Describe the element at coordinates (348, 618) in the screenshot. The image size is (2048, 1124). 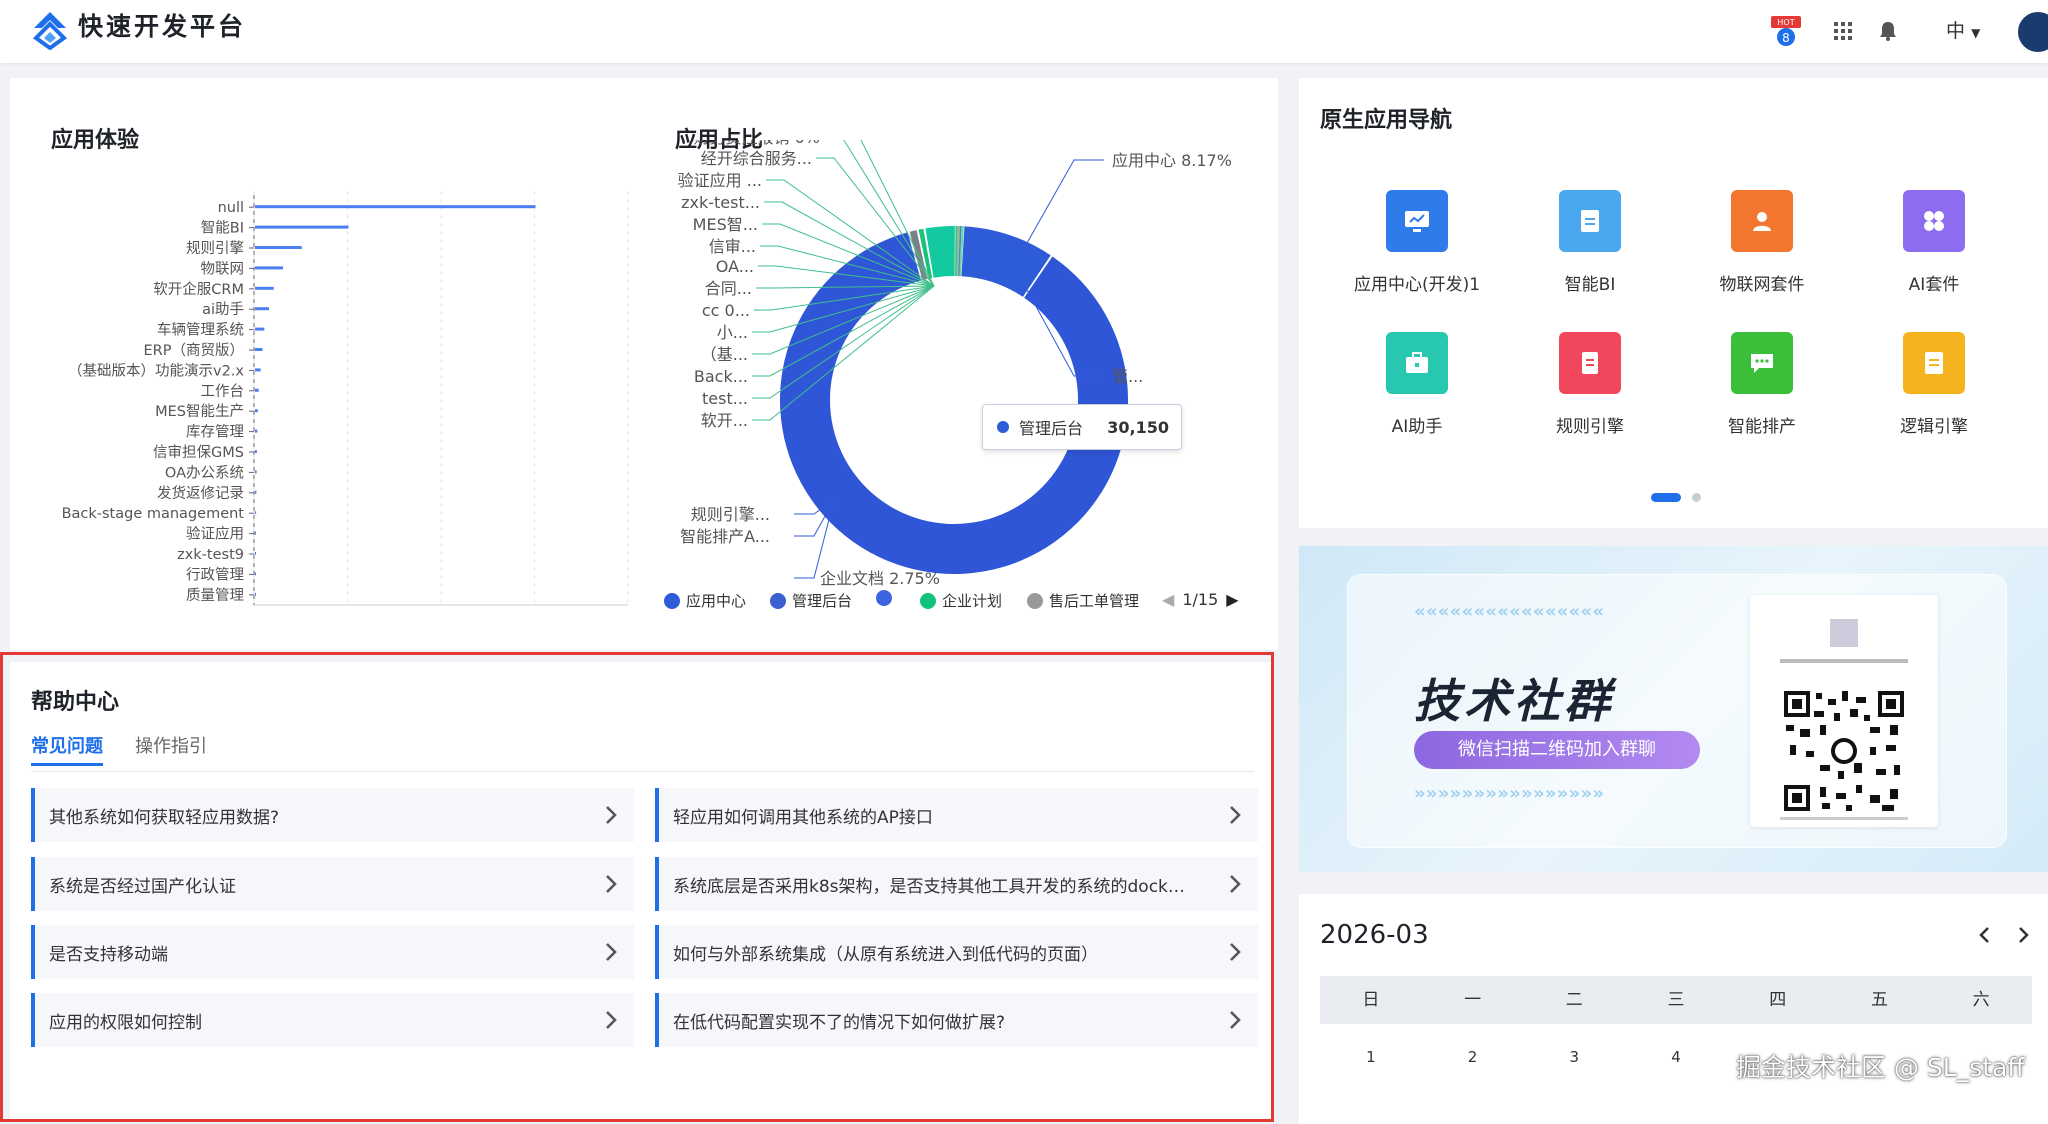
I see `x-tick-label: 10000` at that location.